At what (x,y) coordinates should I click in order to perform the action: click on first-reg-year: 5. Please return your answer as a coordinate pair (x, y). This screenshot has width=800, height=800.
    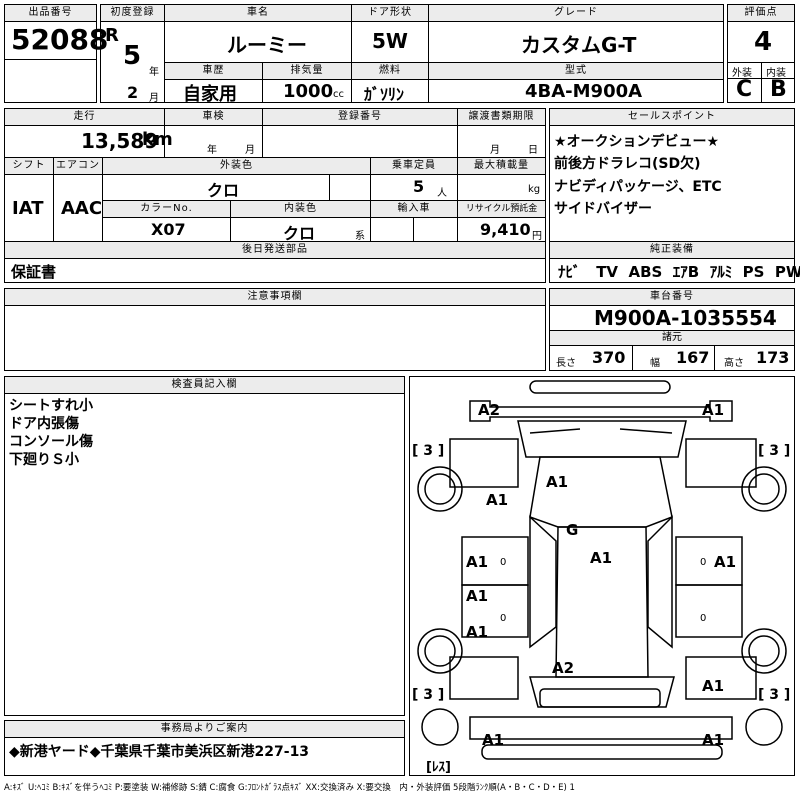
    Looking at the image, I should click on (132, 56).